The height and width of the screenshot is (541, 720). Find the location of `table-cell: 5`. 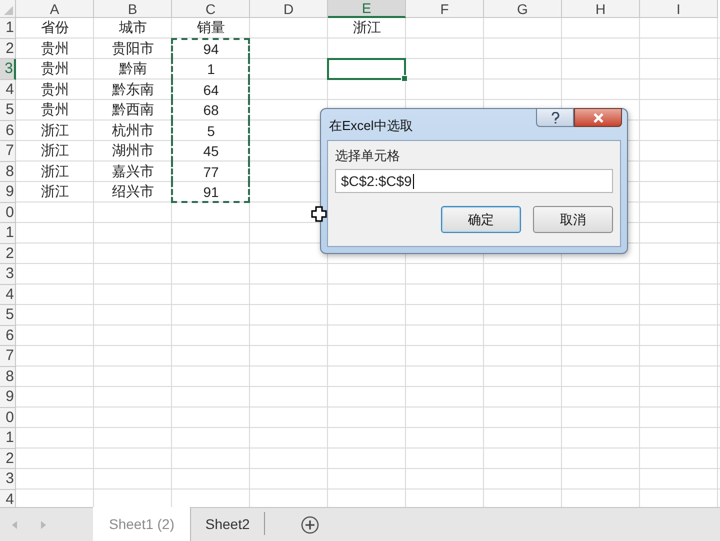

table-cell: 5 is located at coordinates (211, 130).